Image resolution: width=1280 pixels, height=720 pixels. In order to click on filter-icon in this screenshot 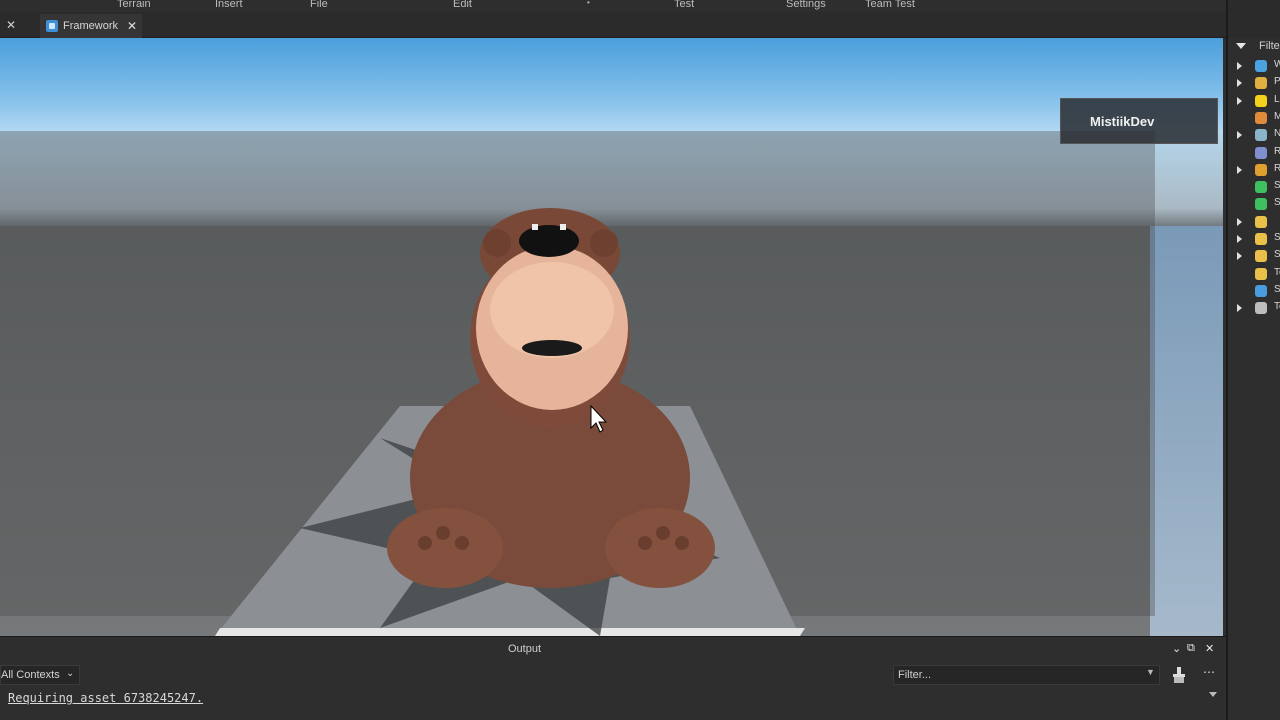, I will do `click(1241, 46)`.